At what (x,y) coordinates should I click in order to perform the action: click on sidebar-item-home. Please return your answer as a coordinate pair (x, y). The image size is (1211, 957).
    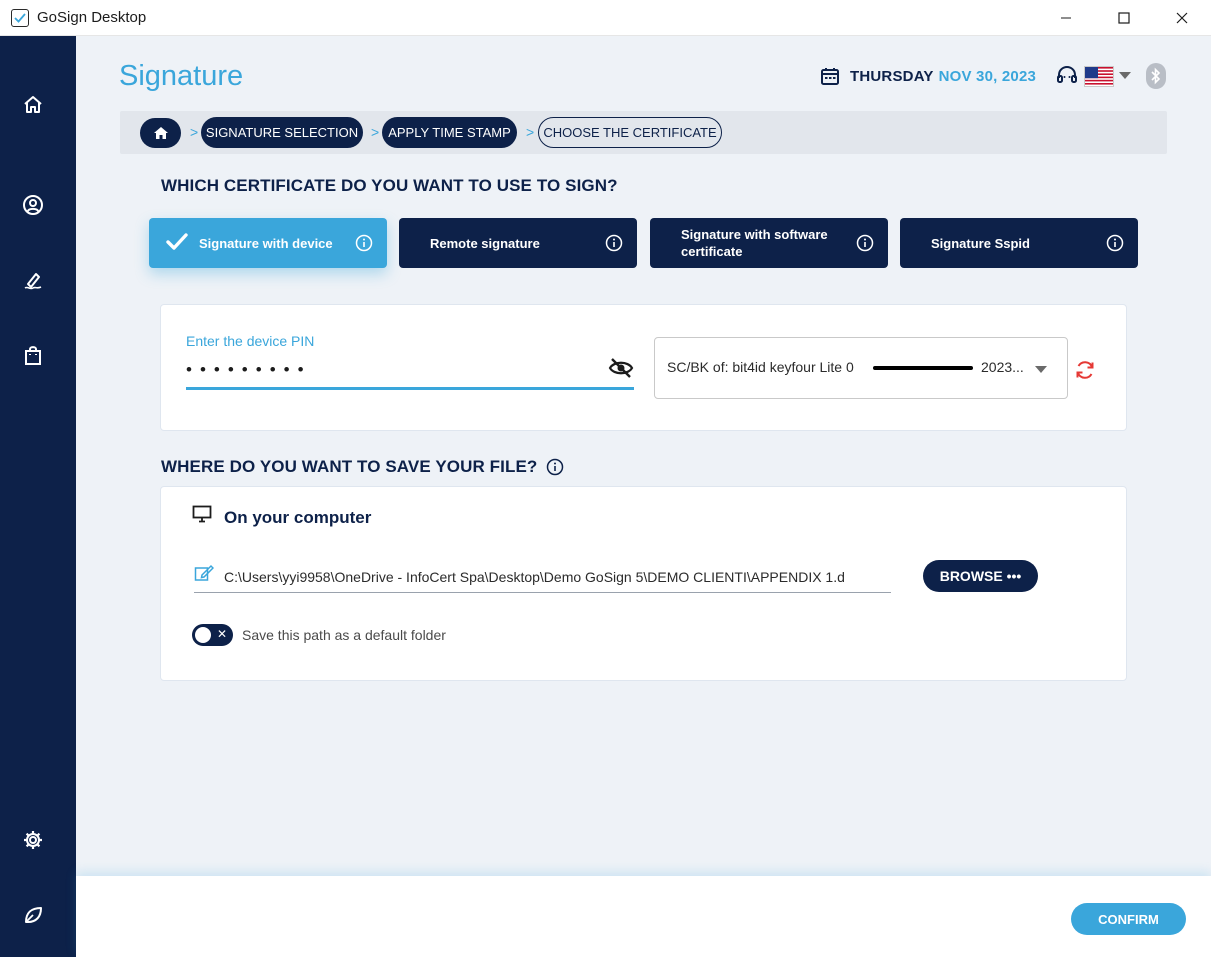
    Looking at the image, I should click on (33, 105).